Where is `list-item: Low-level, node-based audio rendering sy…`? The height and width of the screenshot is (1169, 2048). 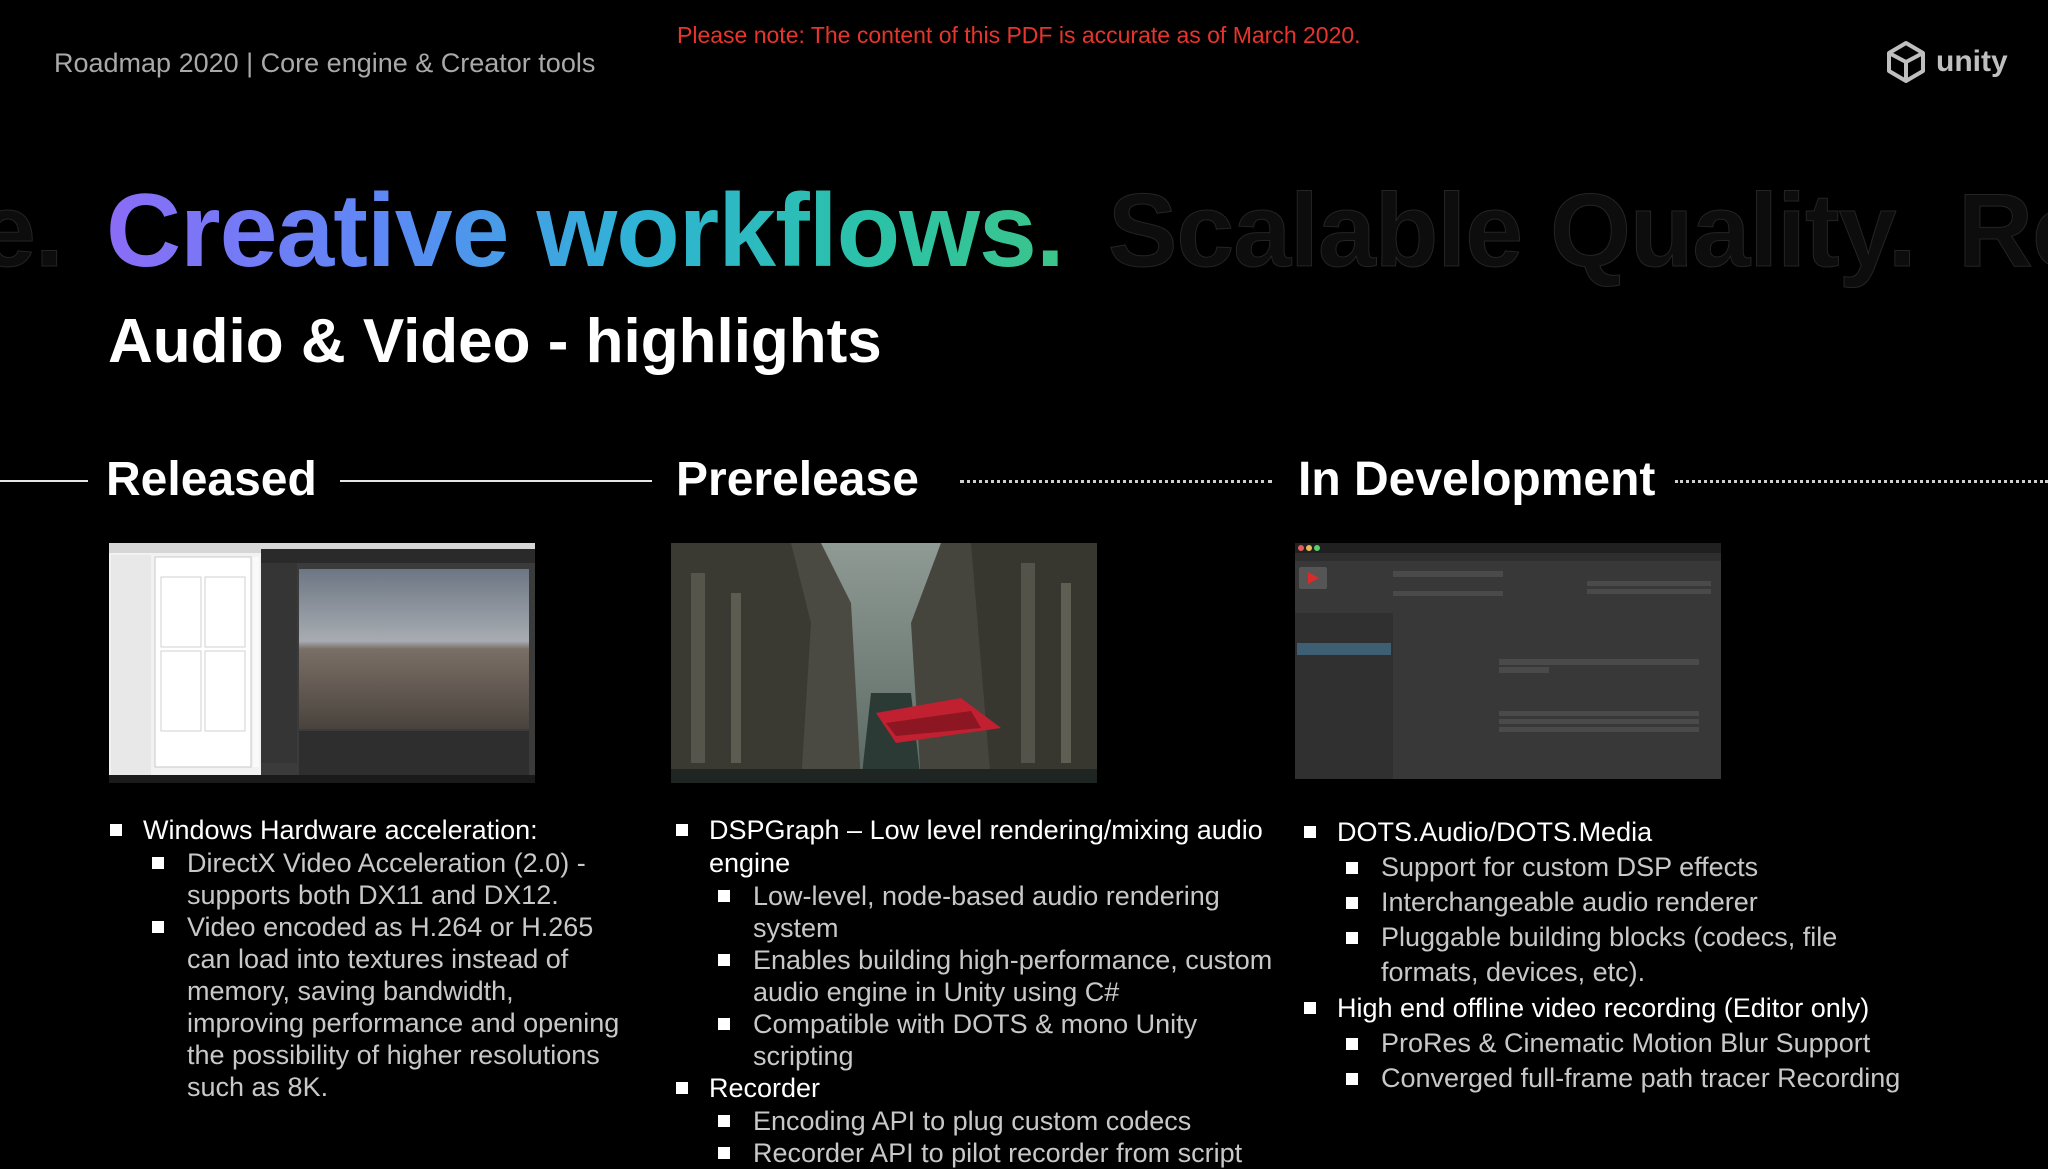 list-item: Low-level, node-based audio rendering sy… is located at coordinates (979, 912).